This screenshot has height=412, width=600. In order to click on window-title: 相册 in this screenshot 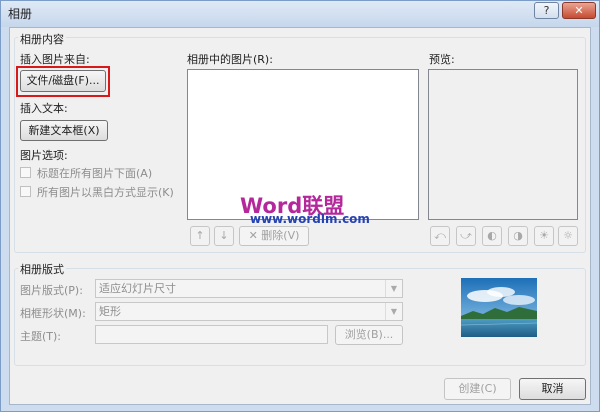, I will do `click(20, 14)`.